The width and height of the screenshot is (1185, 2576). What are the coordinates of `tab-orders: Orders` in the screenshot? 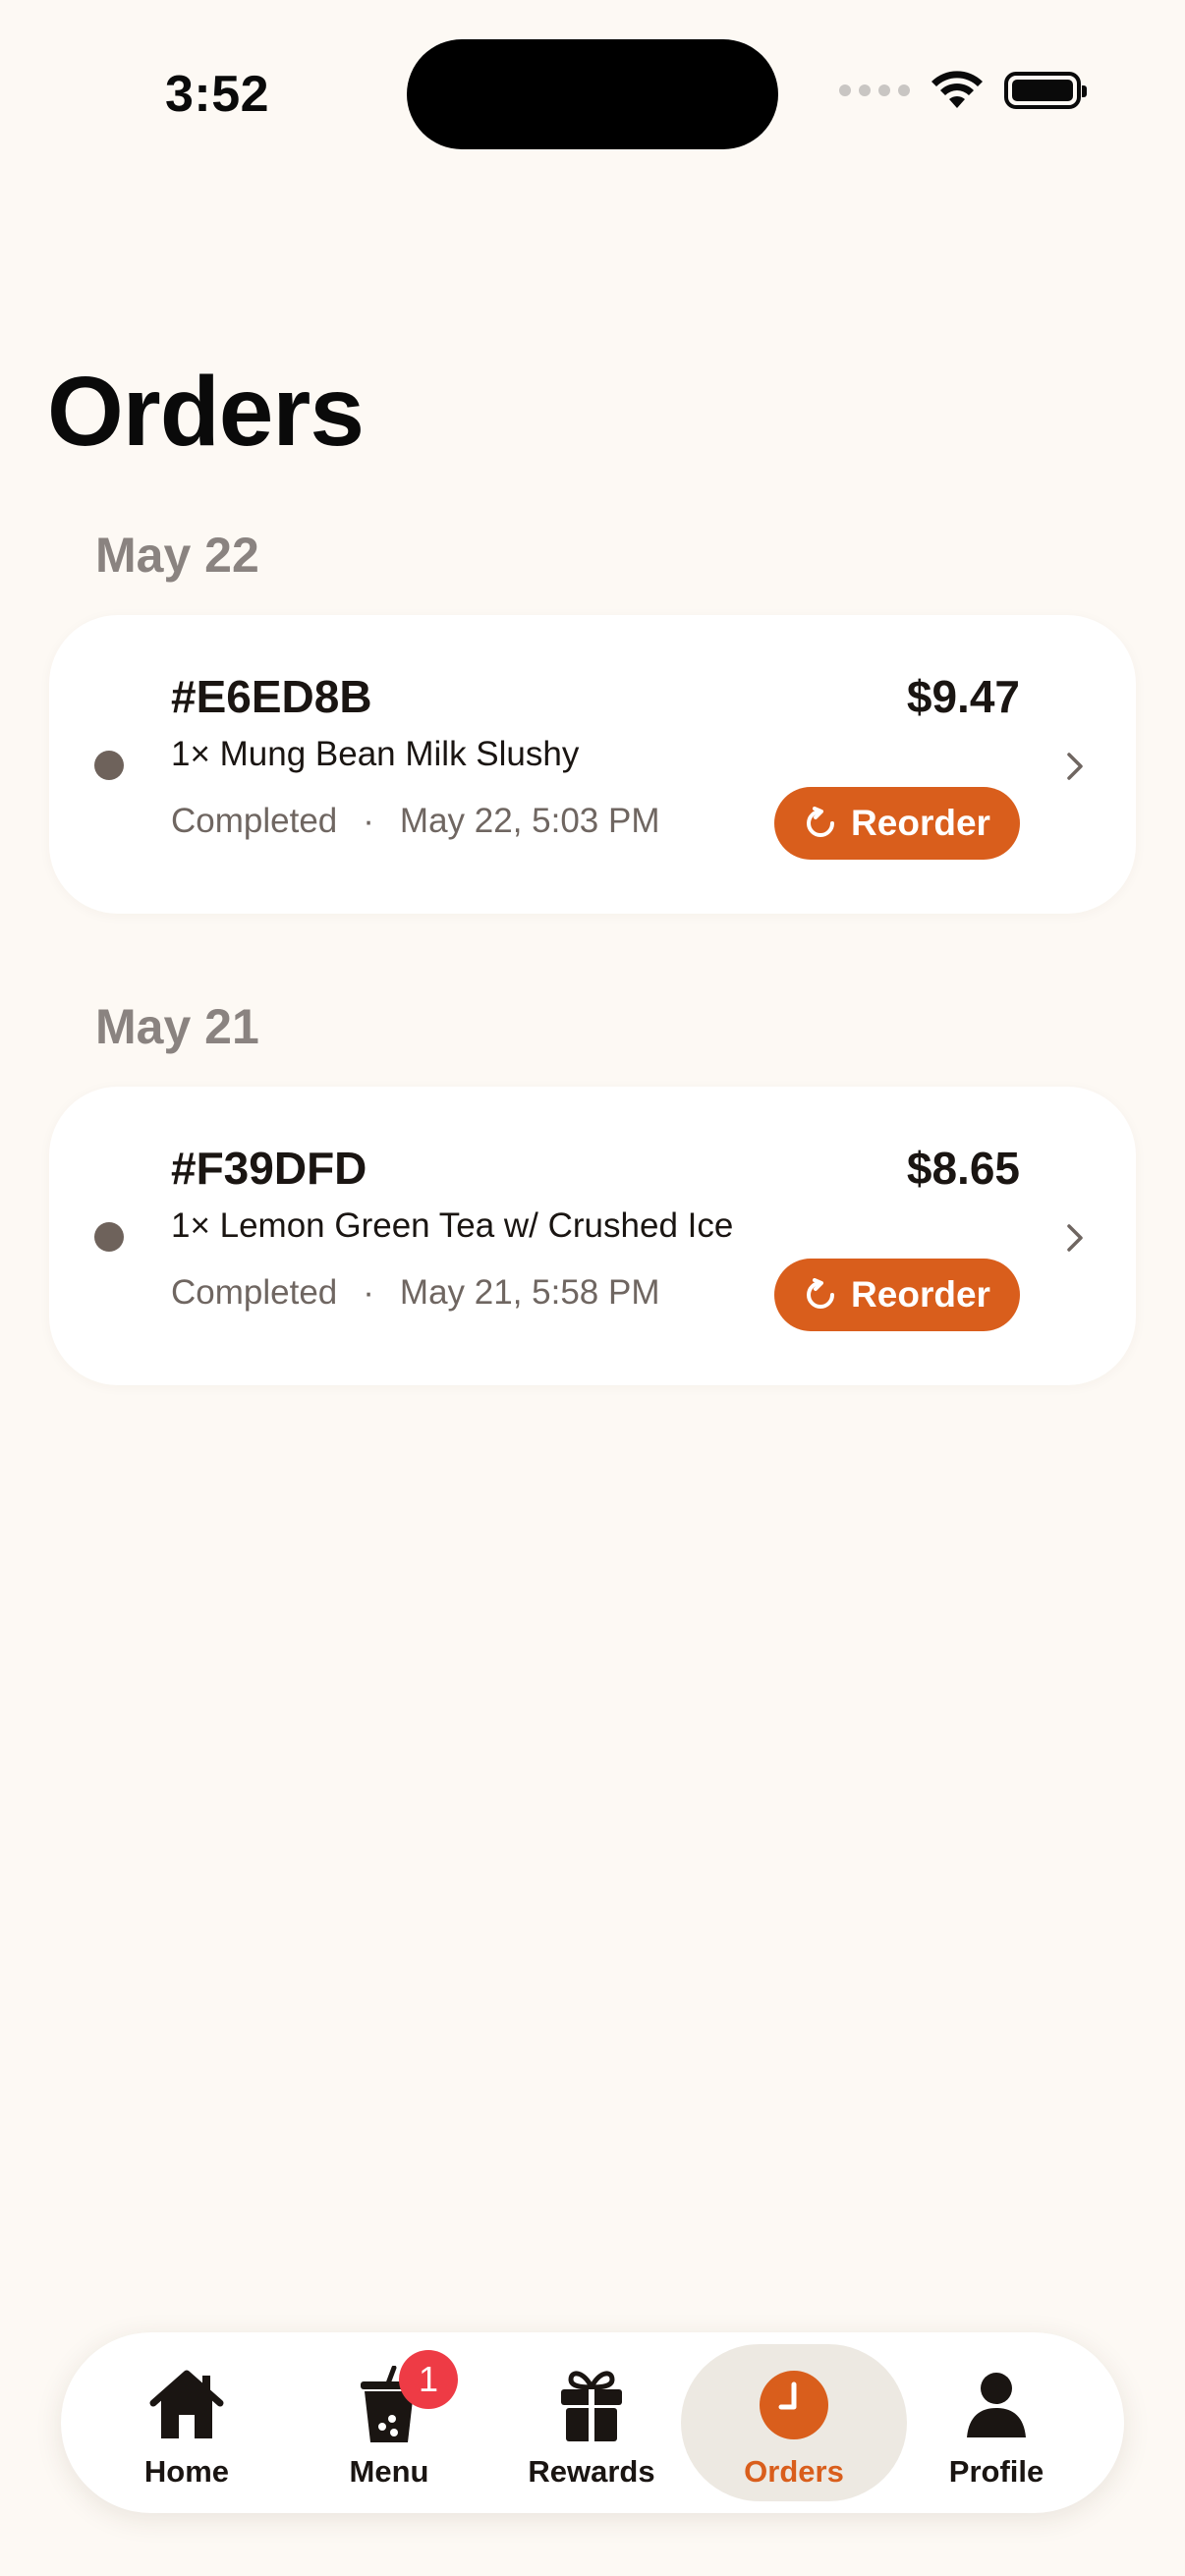 It's located at (794, 2422).